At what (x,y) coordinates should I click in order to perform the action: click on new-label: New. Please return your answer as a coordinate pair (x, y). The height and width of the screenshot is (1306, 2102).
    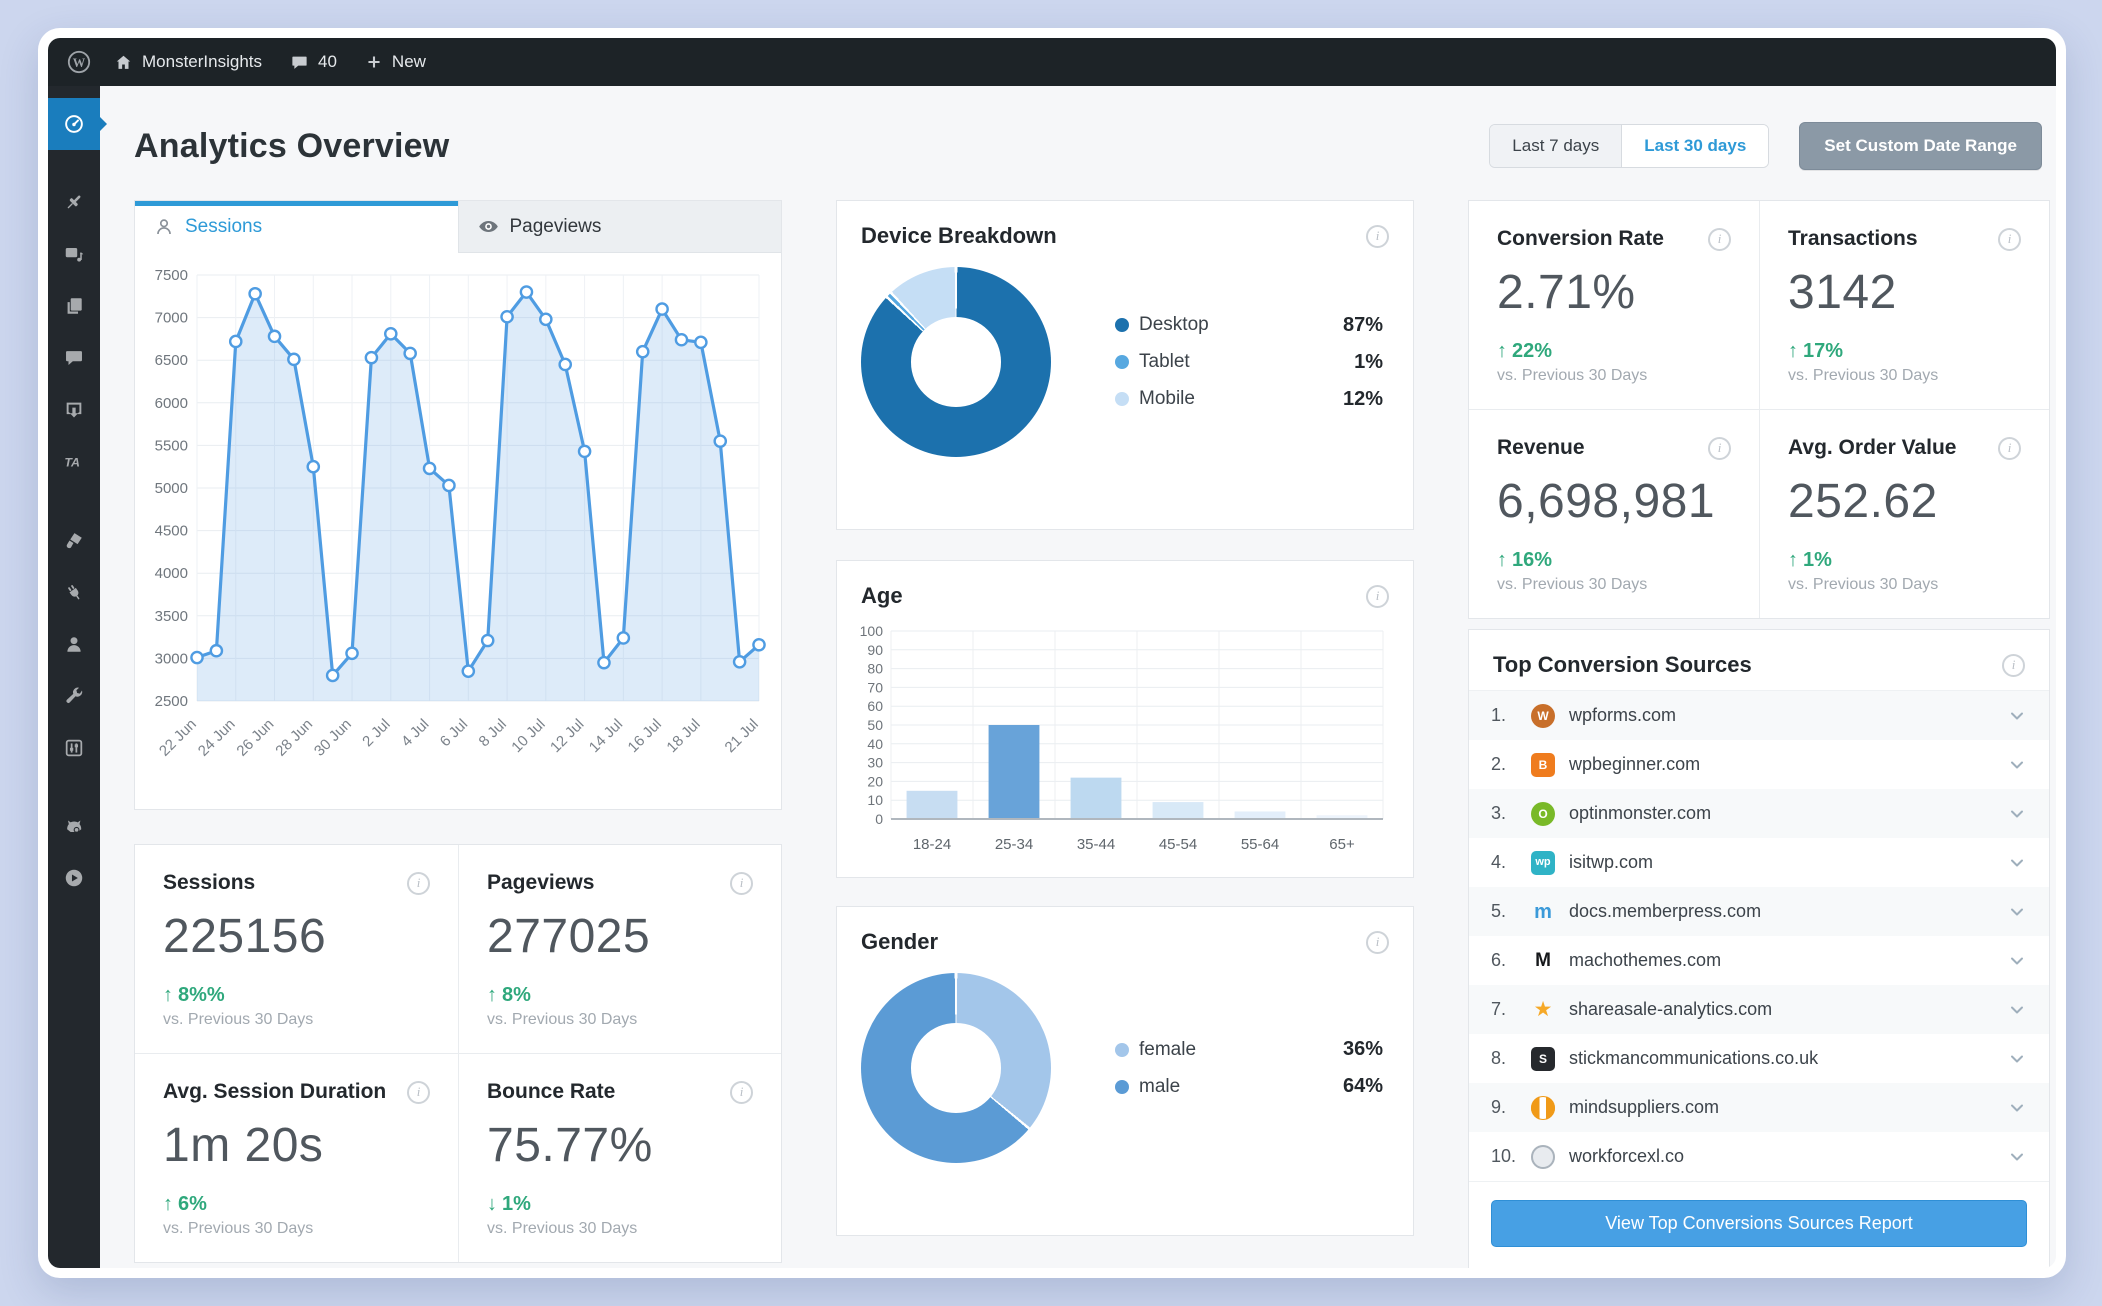
    Looking at the image, I should click on (408, 61).